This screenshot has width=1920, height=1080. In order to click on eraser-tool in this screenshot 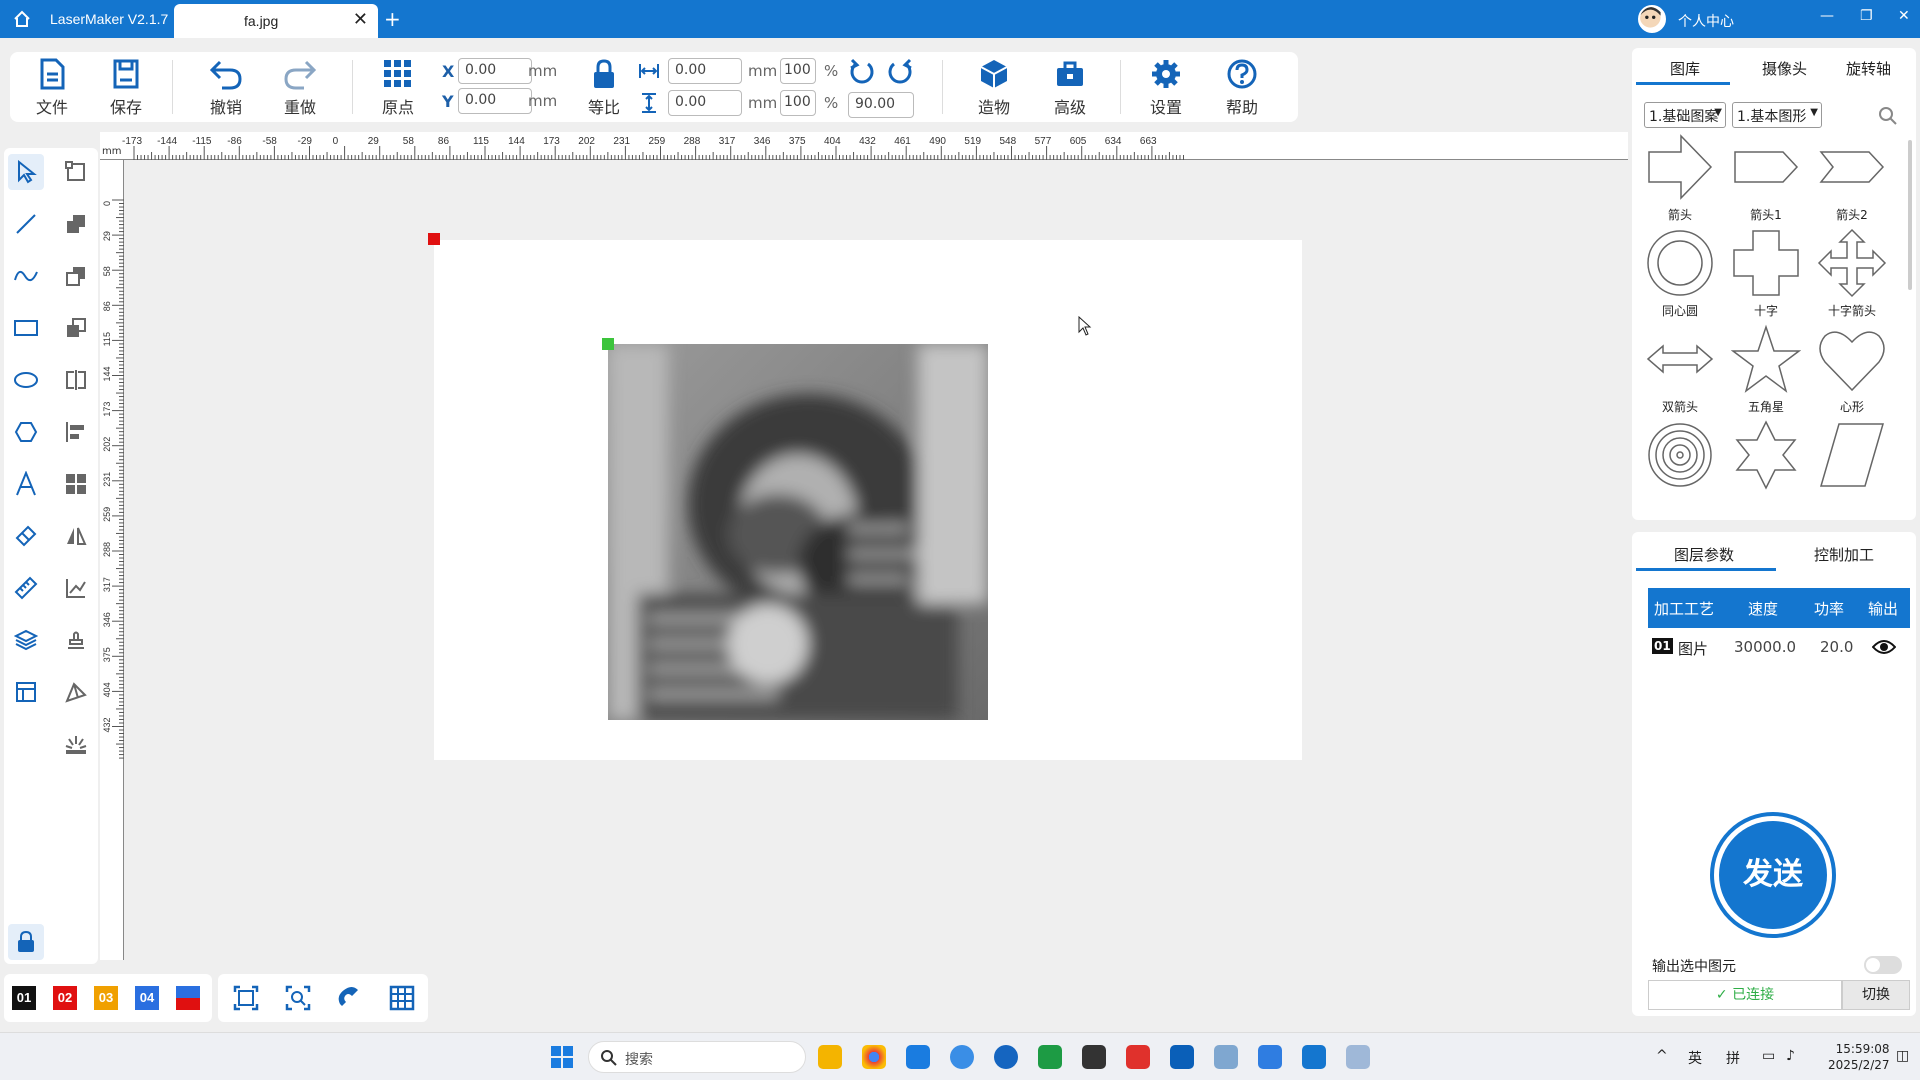, I will do `click(26, 536)`.